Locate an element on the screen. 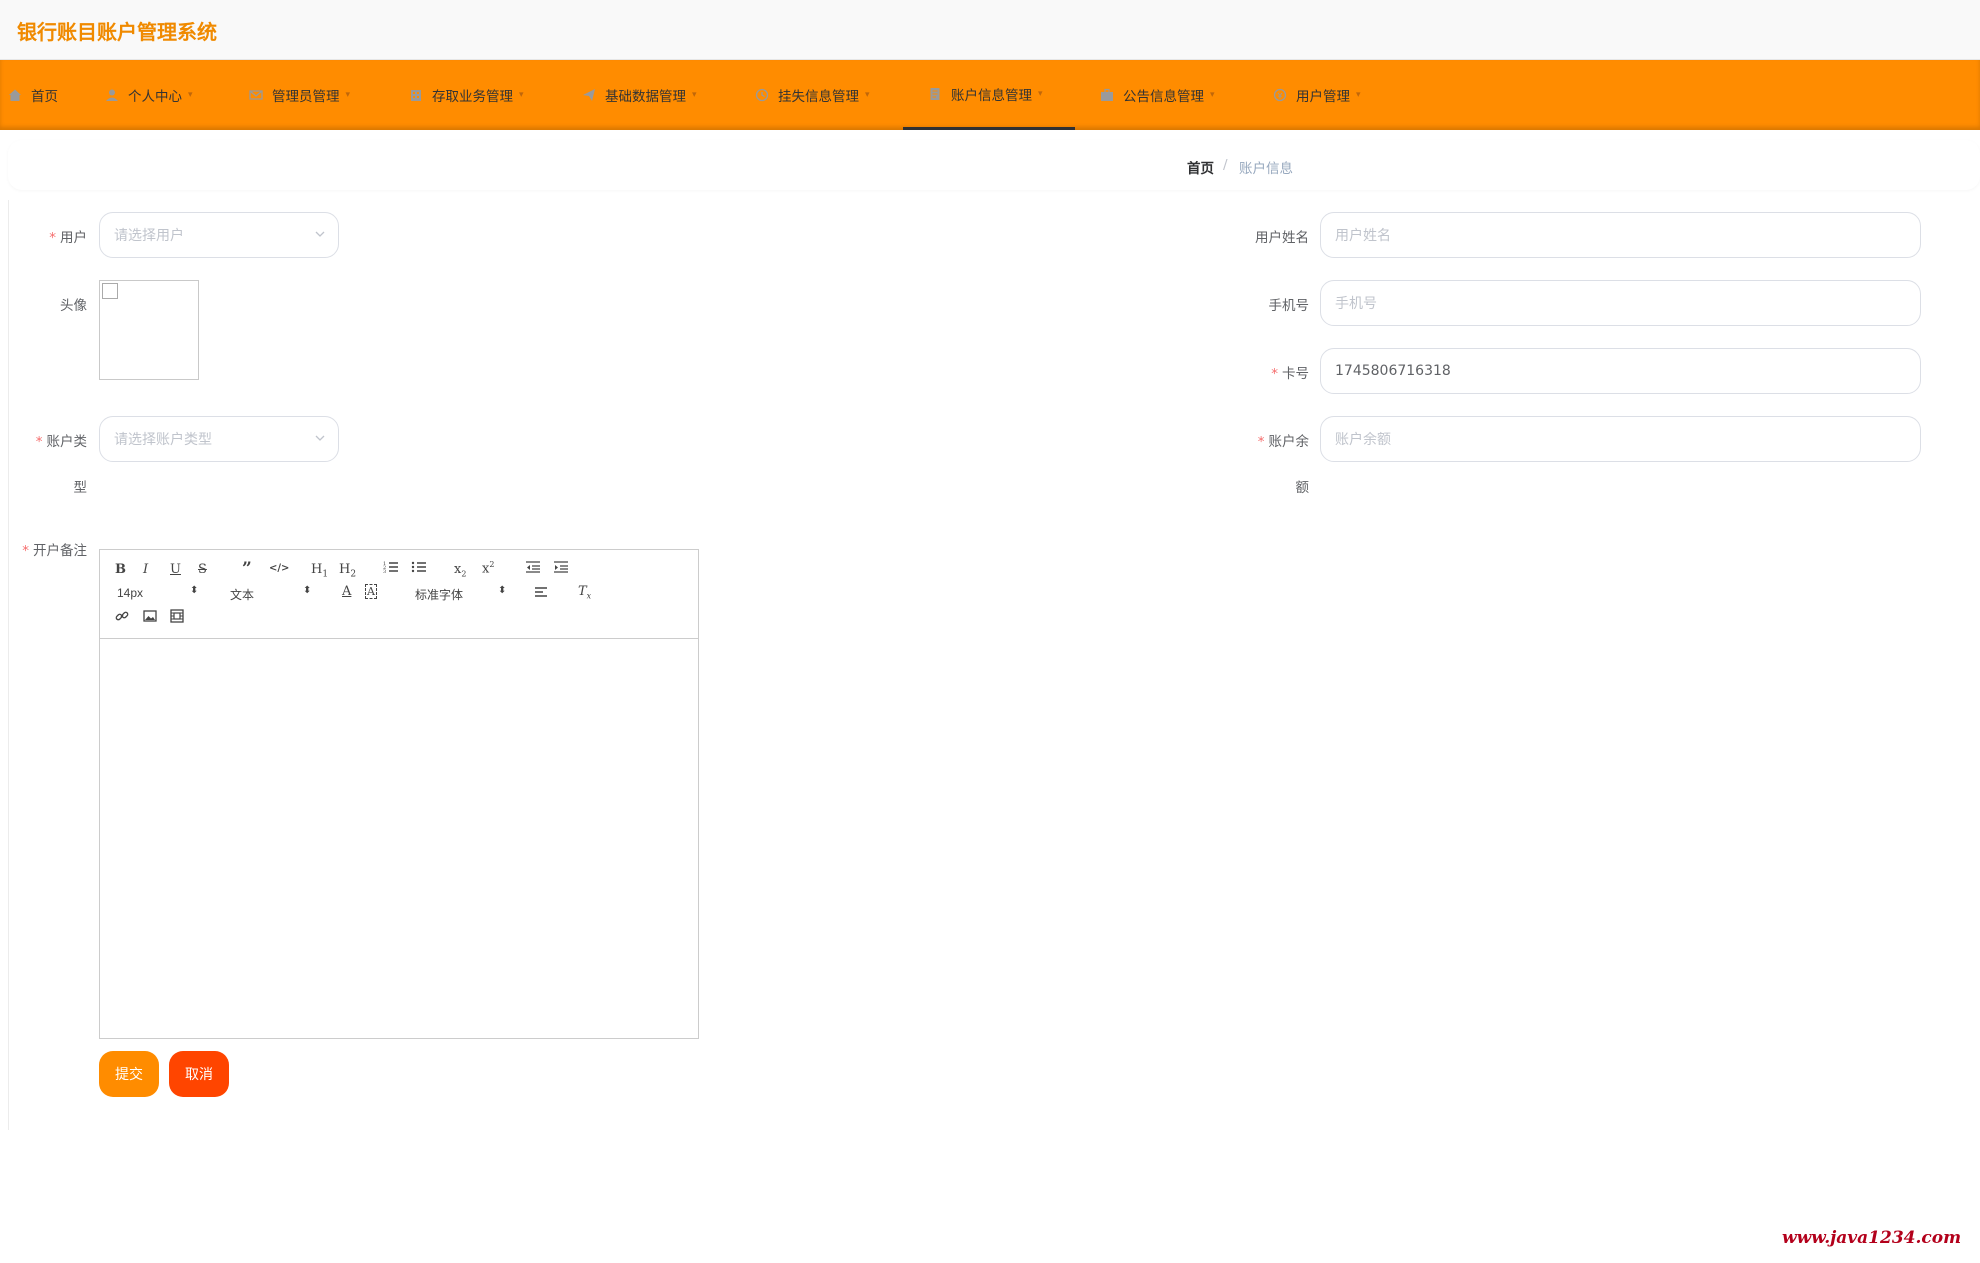 The image size is (1980, 1263). nav-item-deposit: 存取业务管理 ▾ is located at coordinates (466, 95).